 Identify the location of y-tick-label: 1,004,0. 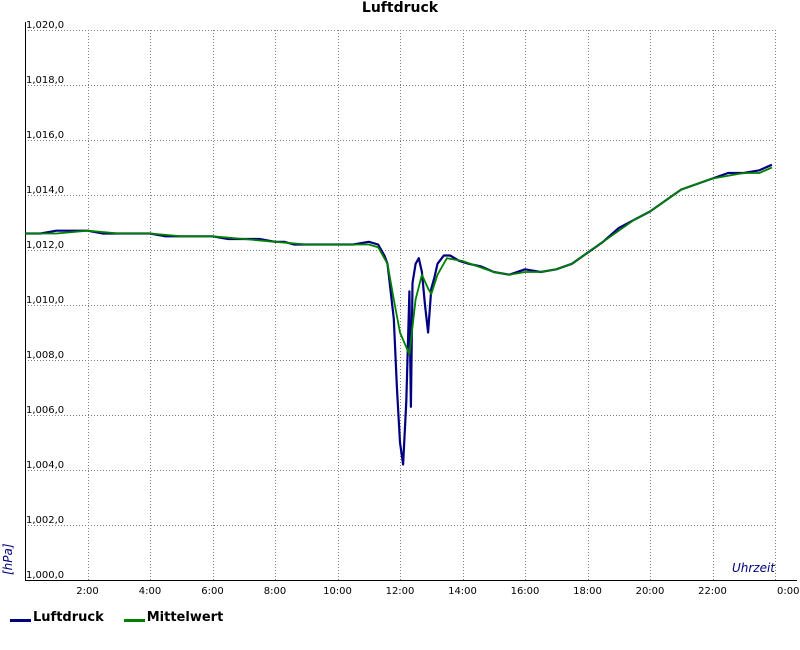
(45, 465).